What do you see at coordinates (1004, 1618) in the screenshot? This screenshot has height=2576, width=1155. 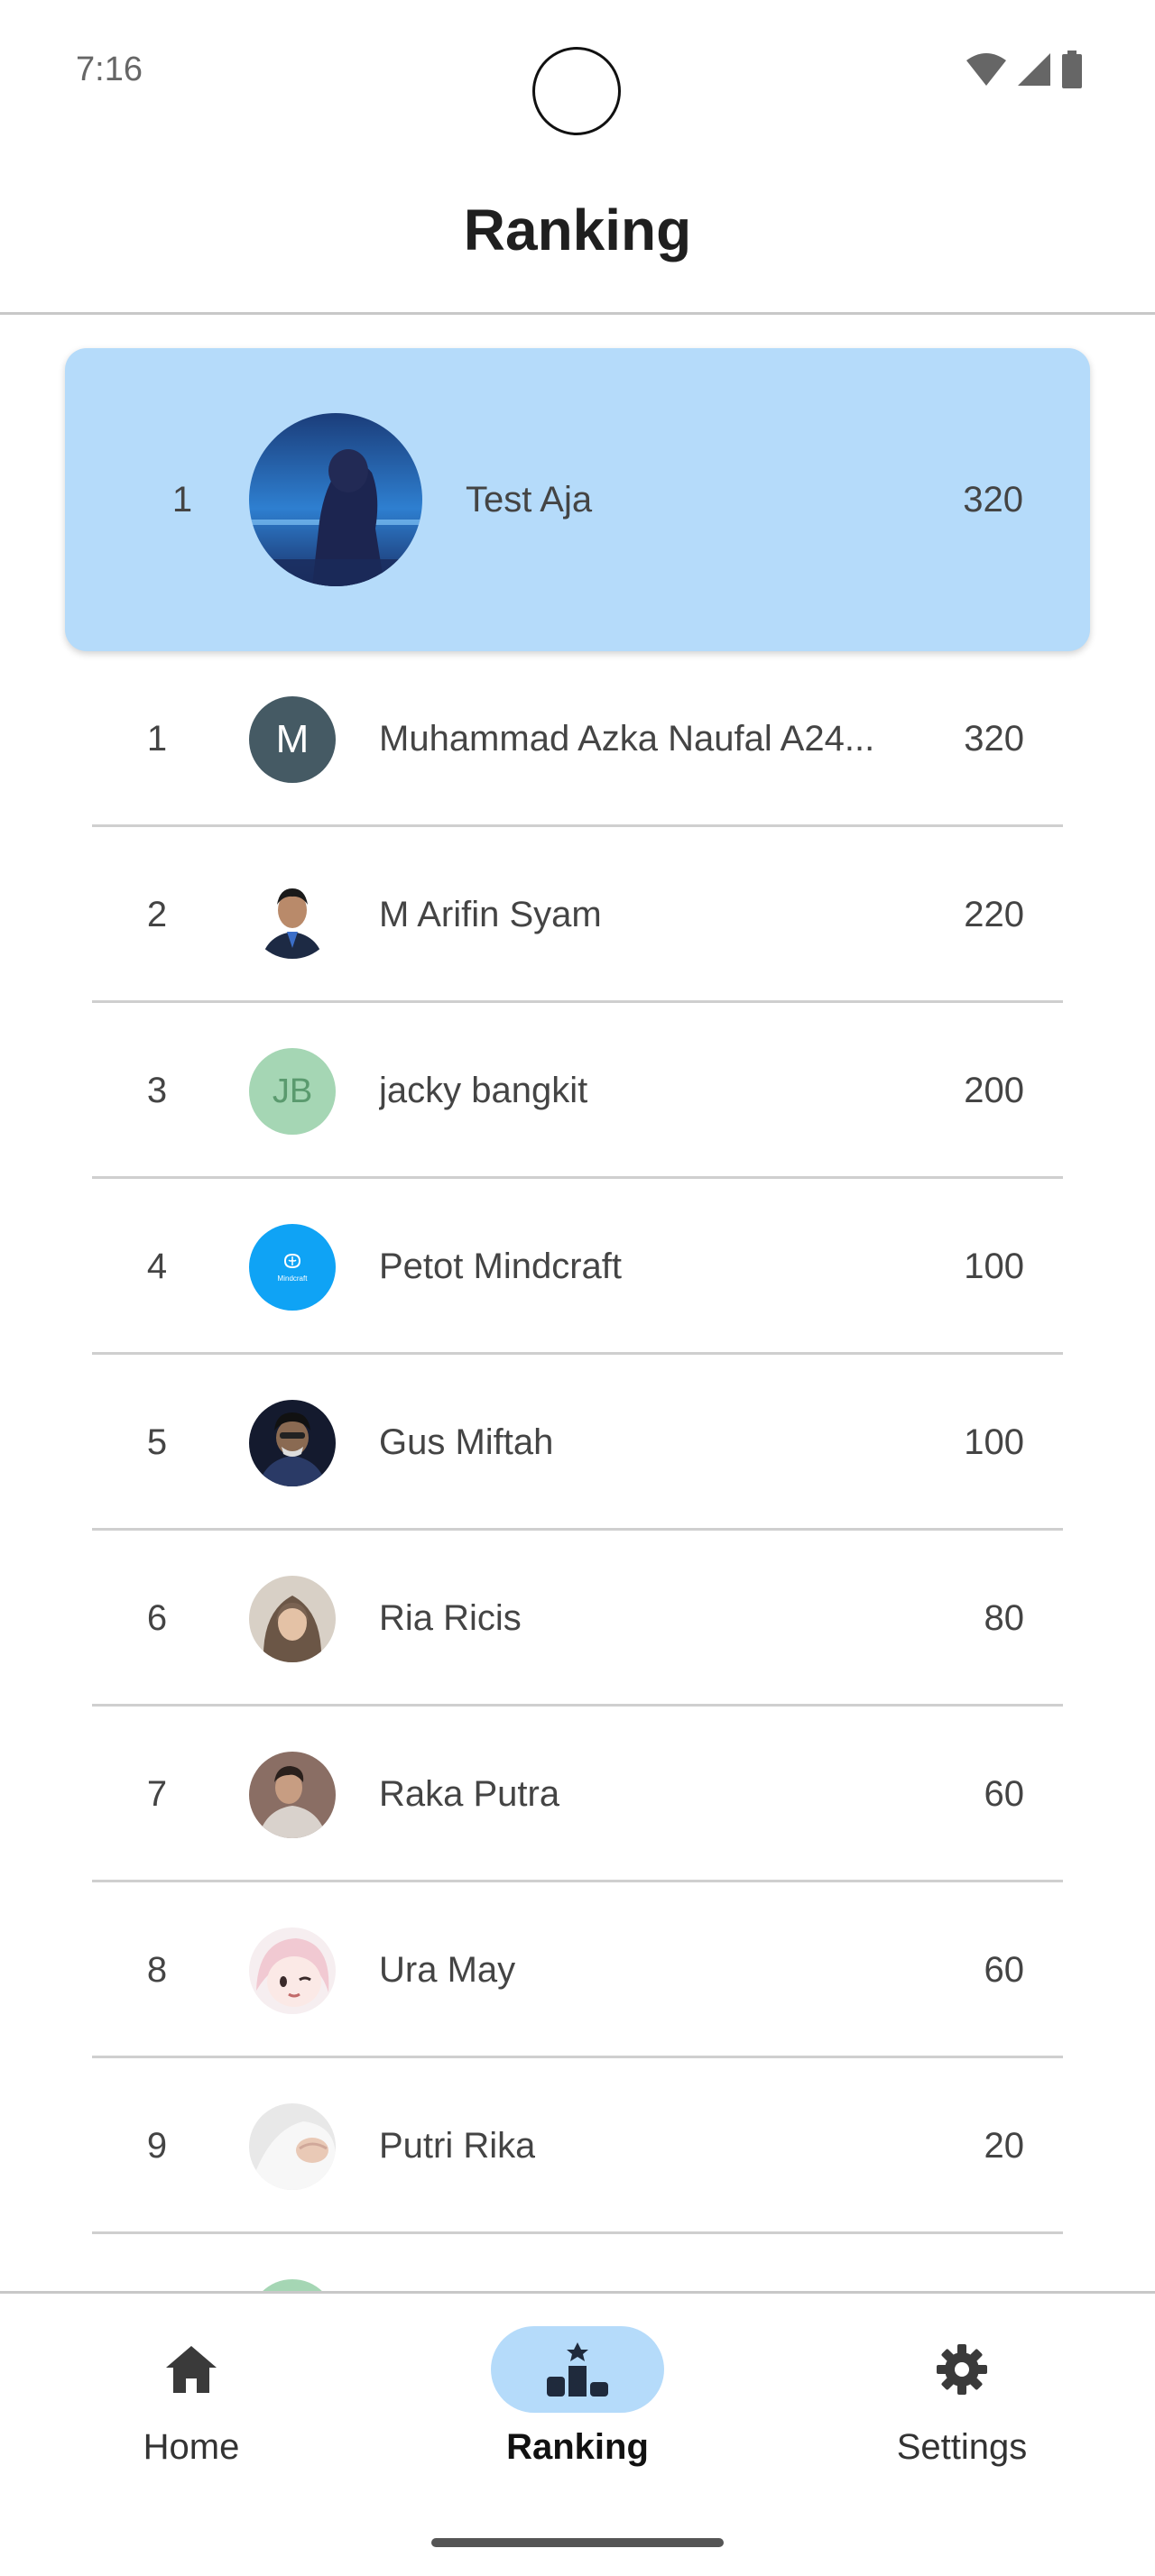 I see `row-score: 80` at bounding box center [1004, 1618].